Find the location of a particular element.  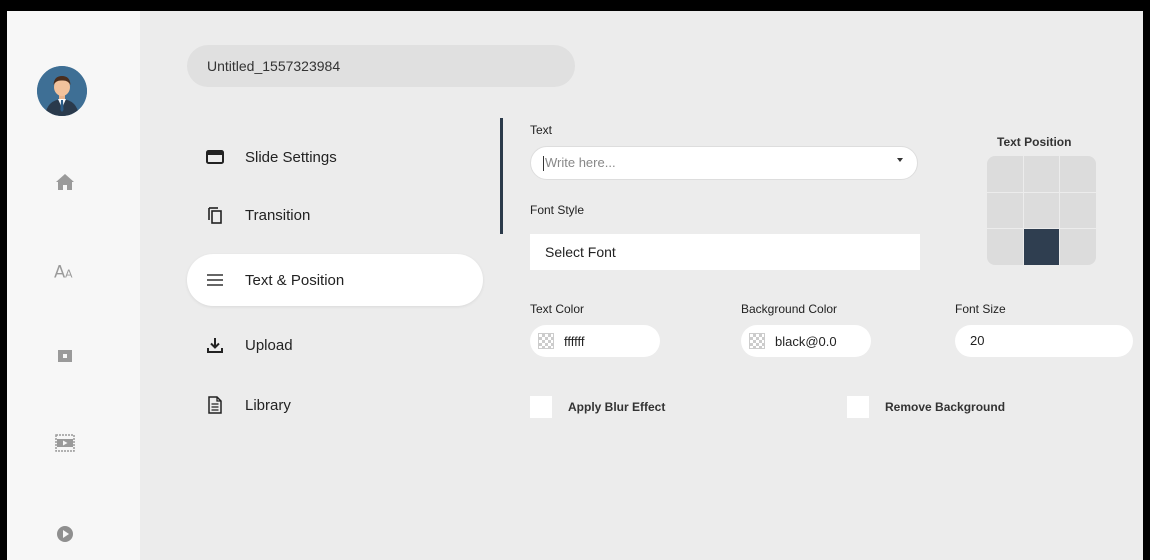

film-icon is located at coordinates (65, 443).